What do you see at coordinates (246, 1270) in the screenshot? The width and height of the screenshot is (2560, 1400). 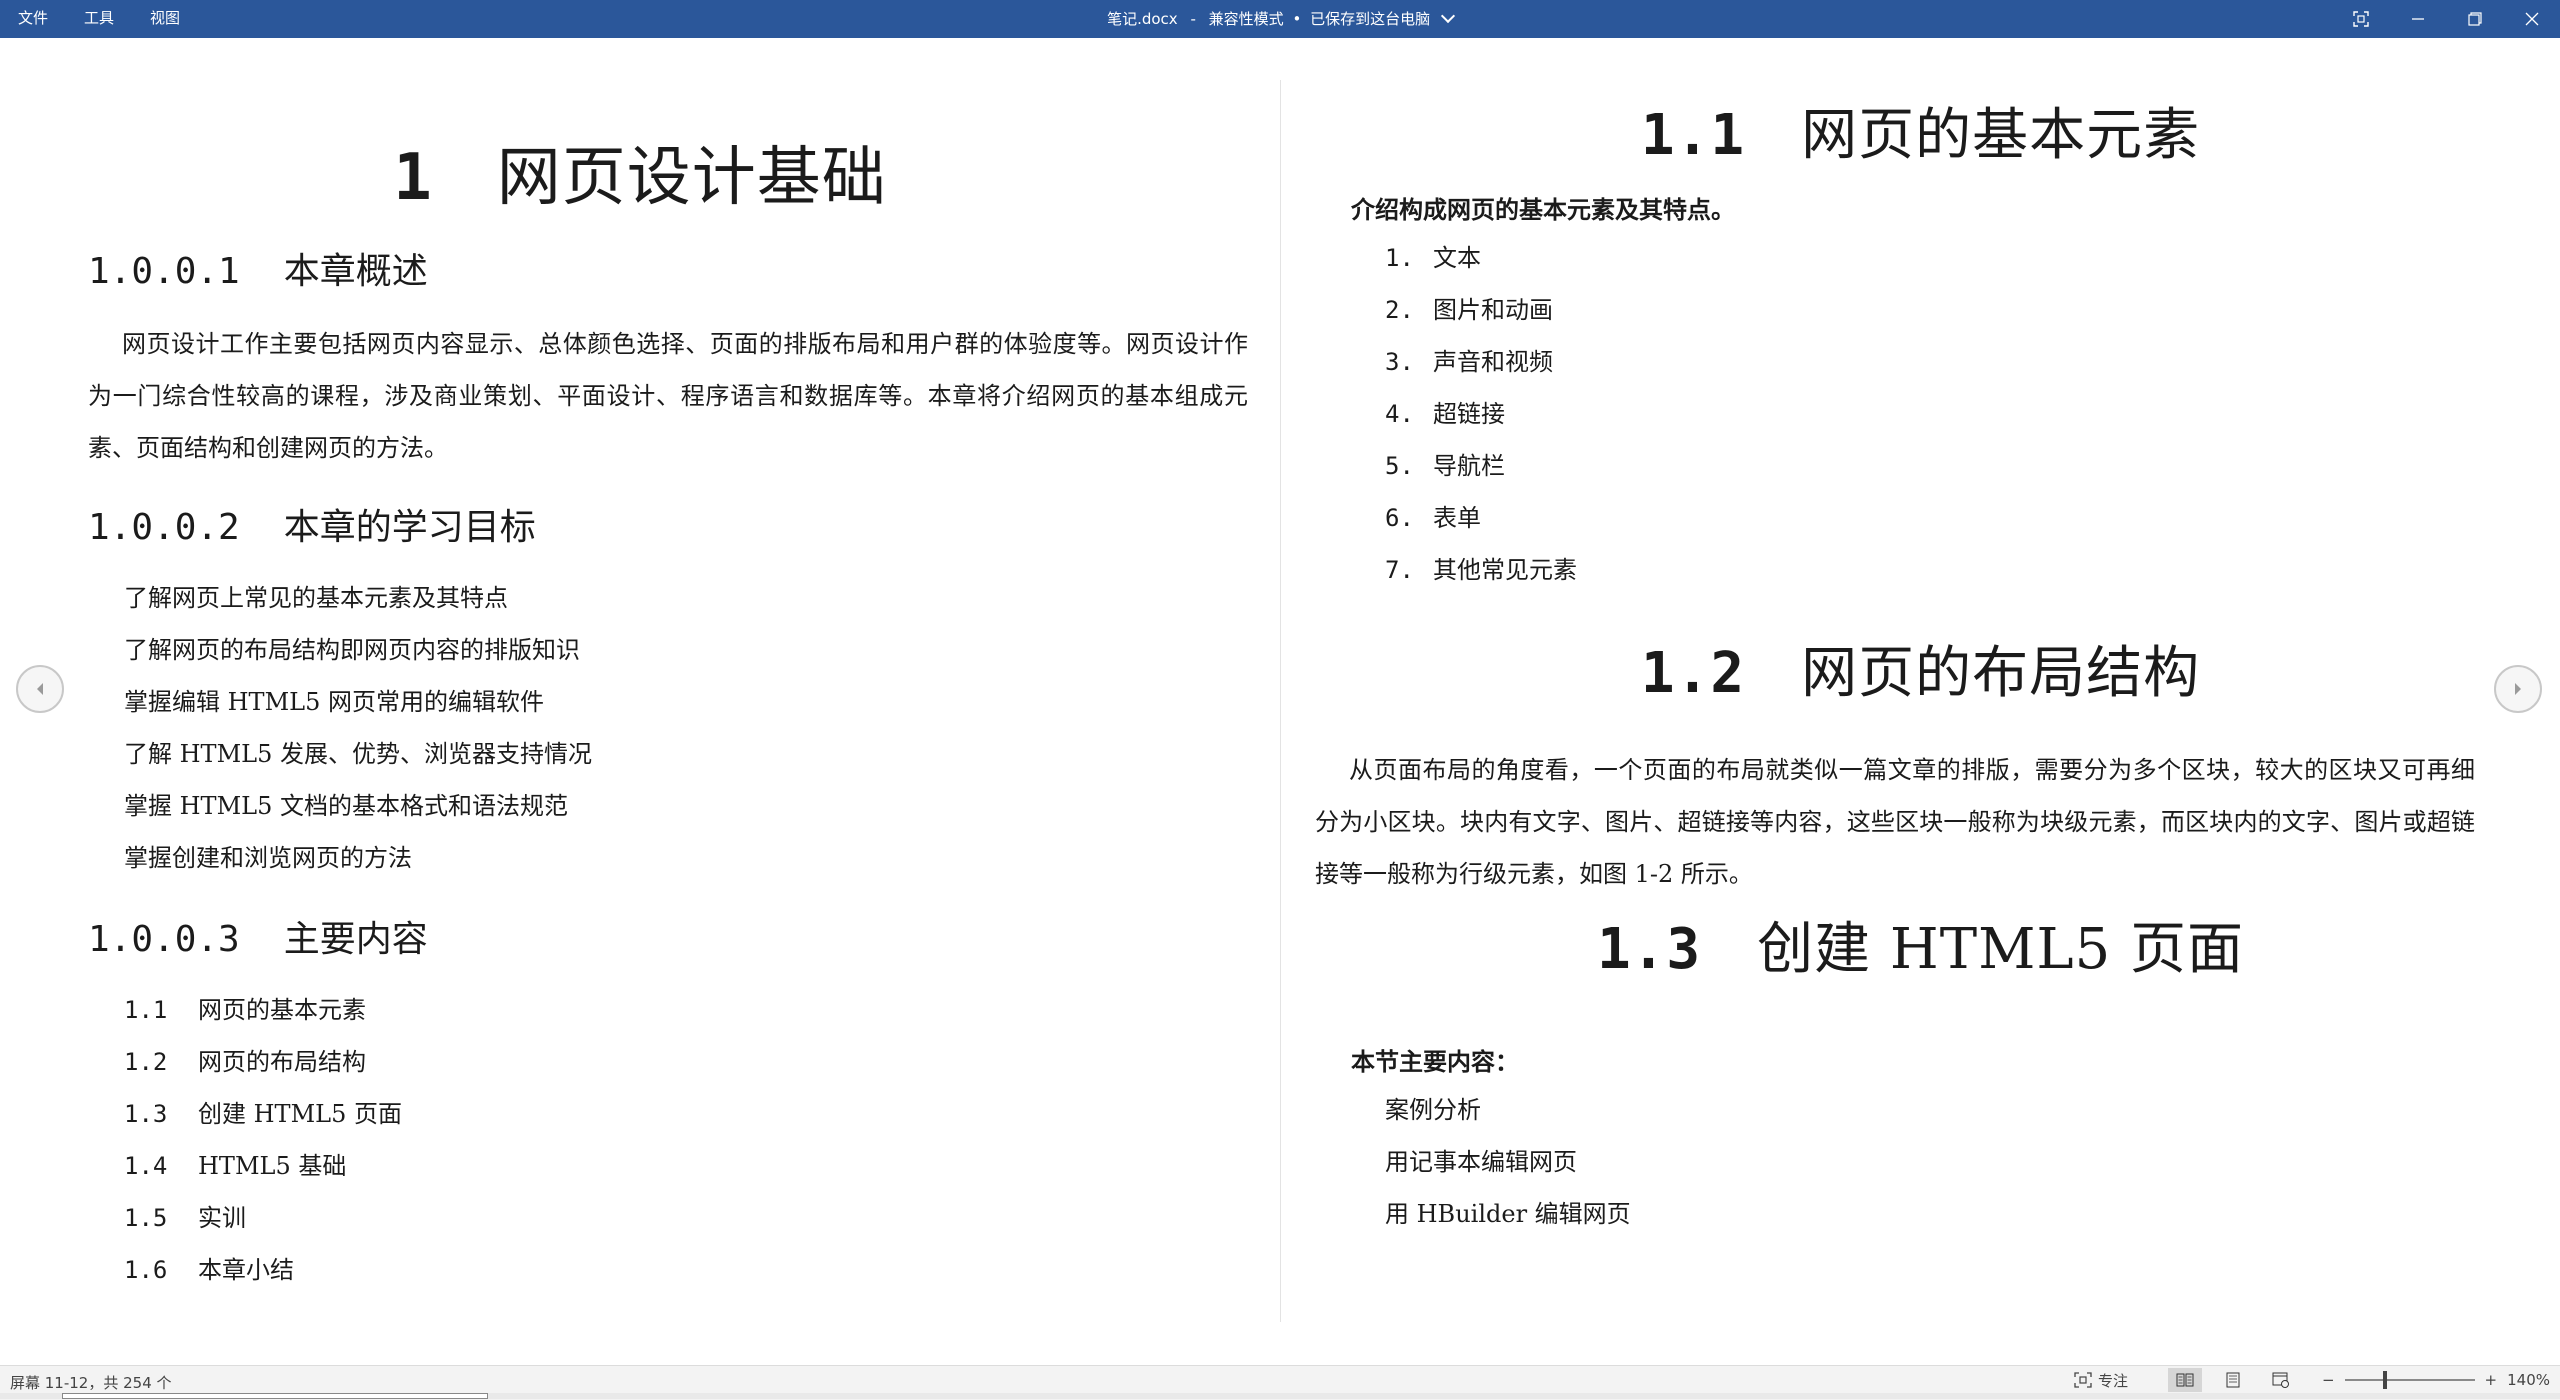 I see `contents-title: 本章小结` at bounding box center [246, 1270].